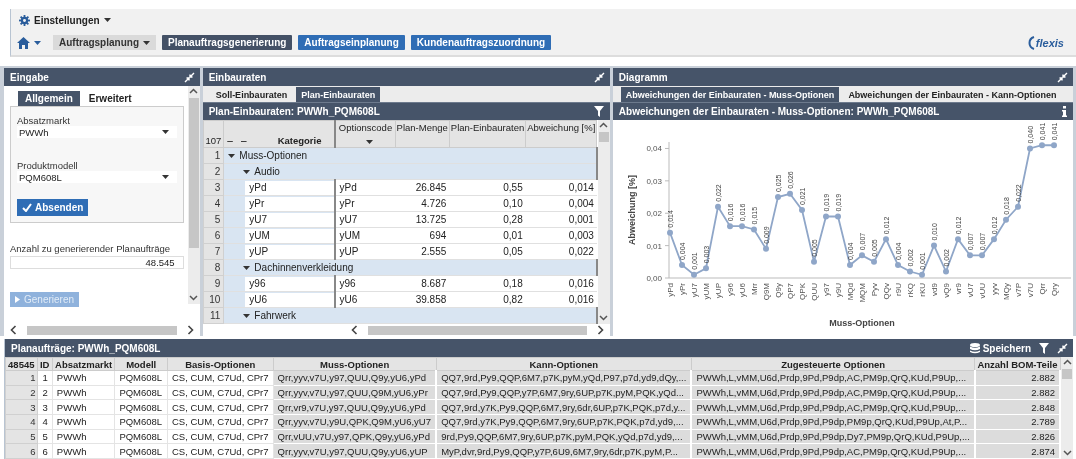 The image size is (1076, 459). What do you see at coordinates (97, 132) in the screenshot?
I see `dropdown: PWWh` at bounding box center [97, 132].